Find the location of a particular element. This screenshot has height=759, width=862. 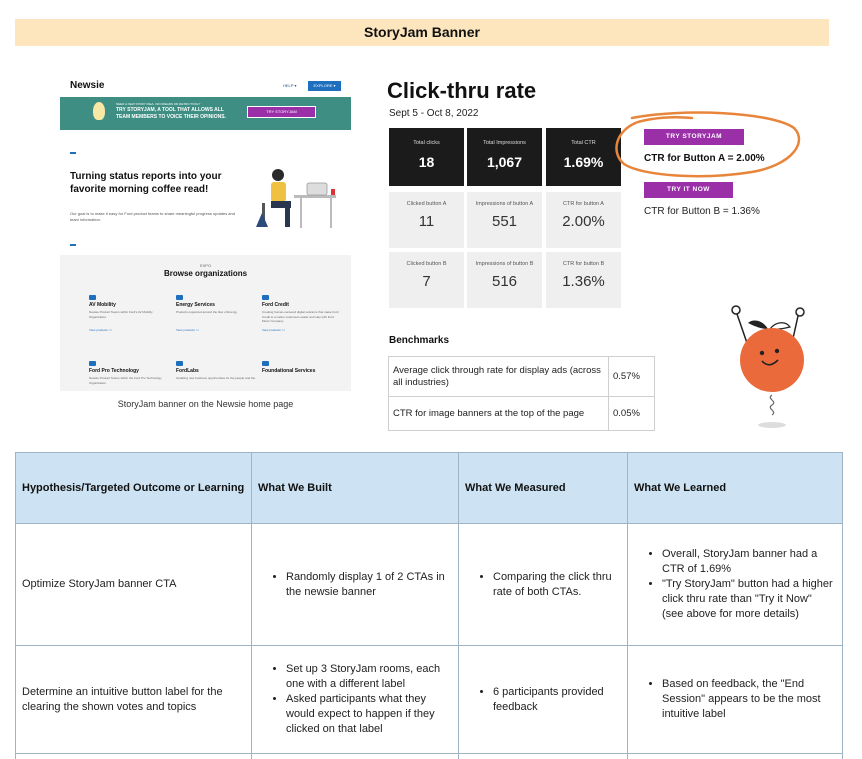

tile-label: Total CTR is located at coordinates (583, 143).